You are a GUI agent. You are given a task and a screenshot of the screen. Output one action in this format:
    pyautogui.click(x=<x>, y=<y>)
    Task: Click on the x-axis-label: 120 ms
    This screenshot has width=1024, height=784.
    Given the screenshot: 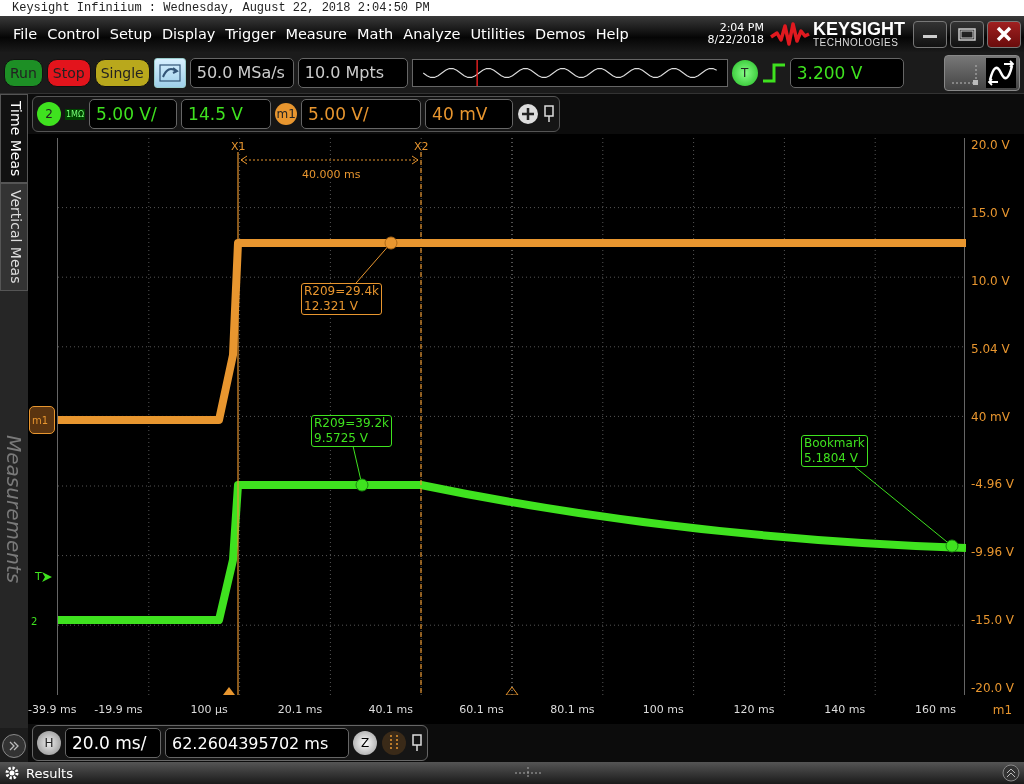 What is the action you would take?
    pyautogui.click(x=754, y=709)
    